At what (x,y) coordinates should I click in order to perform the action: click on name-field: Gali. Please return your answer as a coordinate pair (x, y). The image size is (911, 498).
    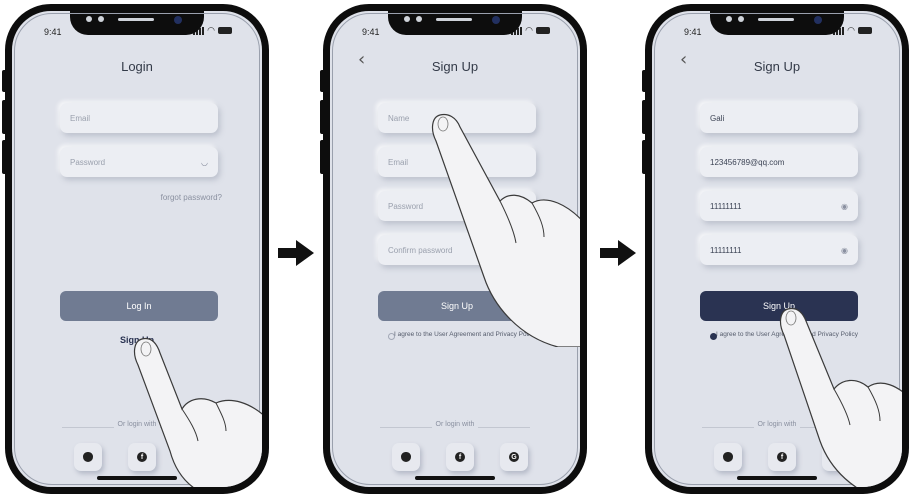
    Looking at the image, I should click on (779, 118).